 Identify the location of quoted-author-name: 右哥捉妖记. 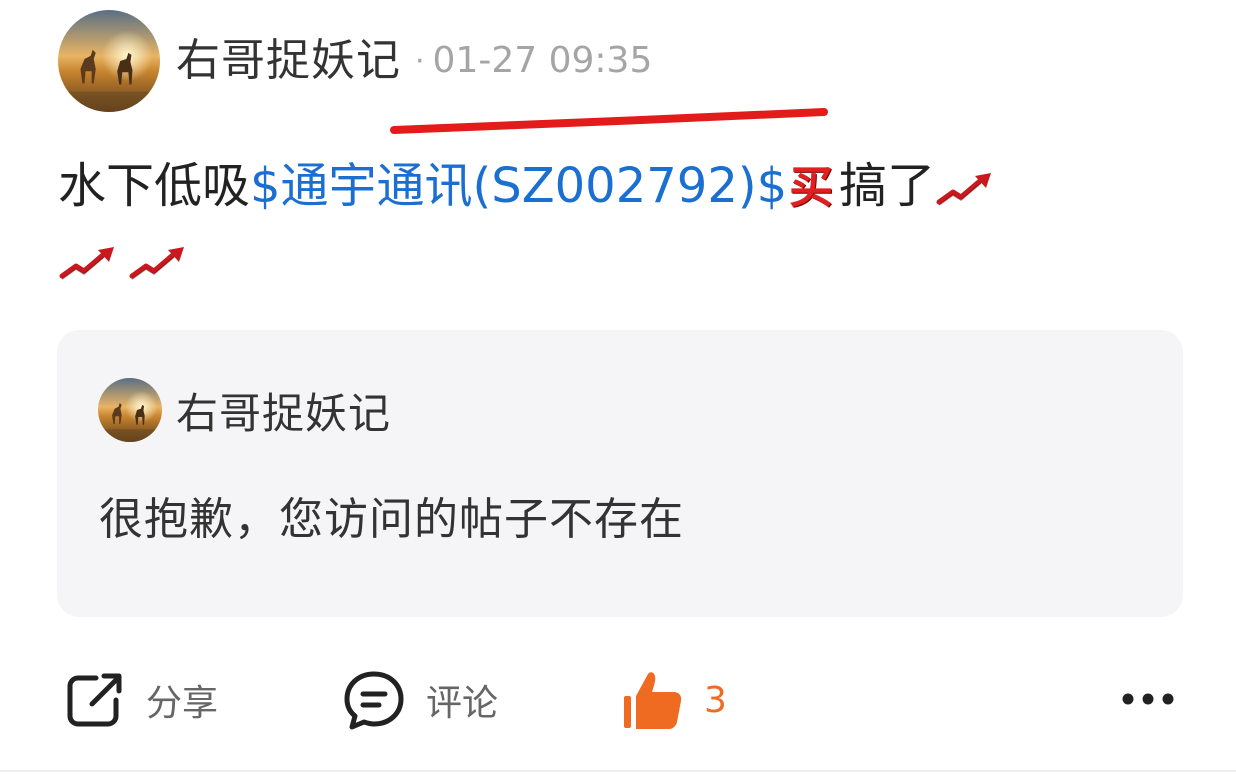
(283, 410).